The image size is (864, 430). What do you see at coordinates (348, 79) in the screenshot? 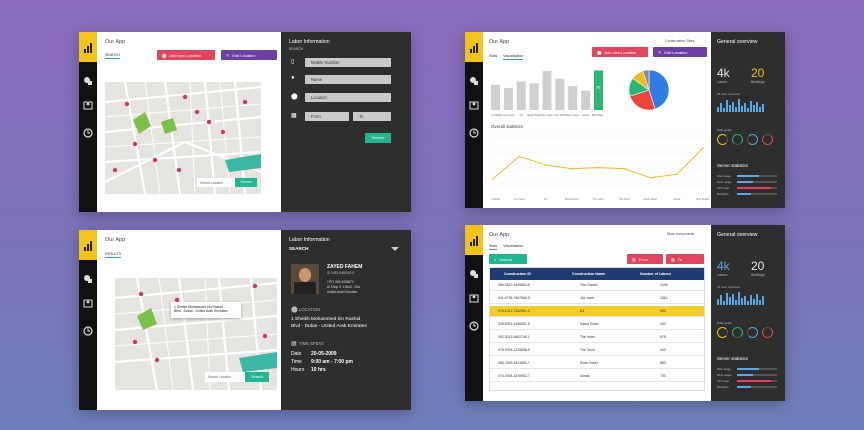
I see `name-field: Name` at bounding box center [348, 79].